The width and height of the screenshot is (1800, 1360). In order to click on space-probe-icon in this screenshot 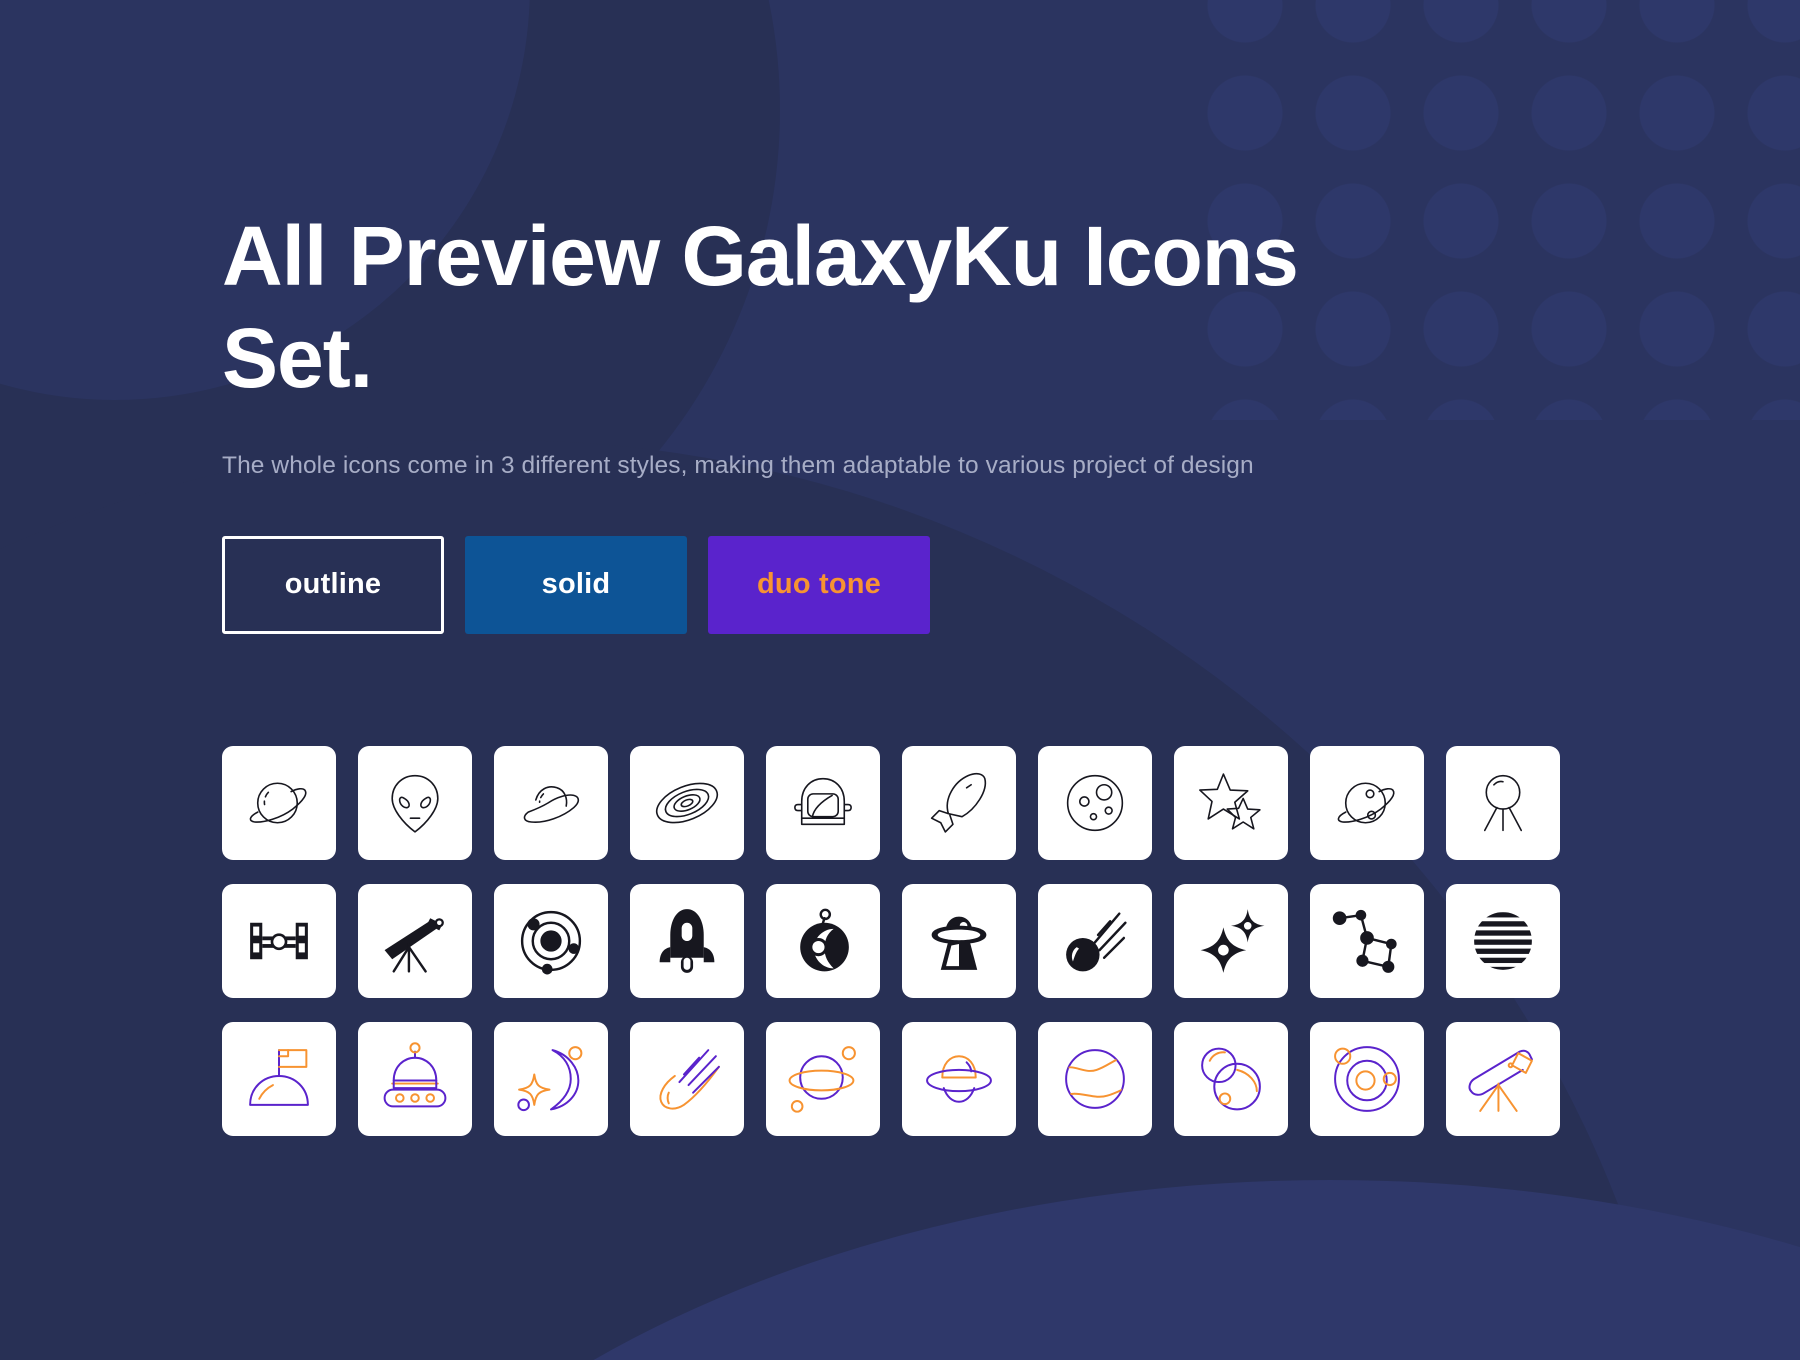, I will do `click(824, 940)`.